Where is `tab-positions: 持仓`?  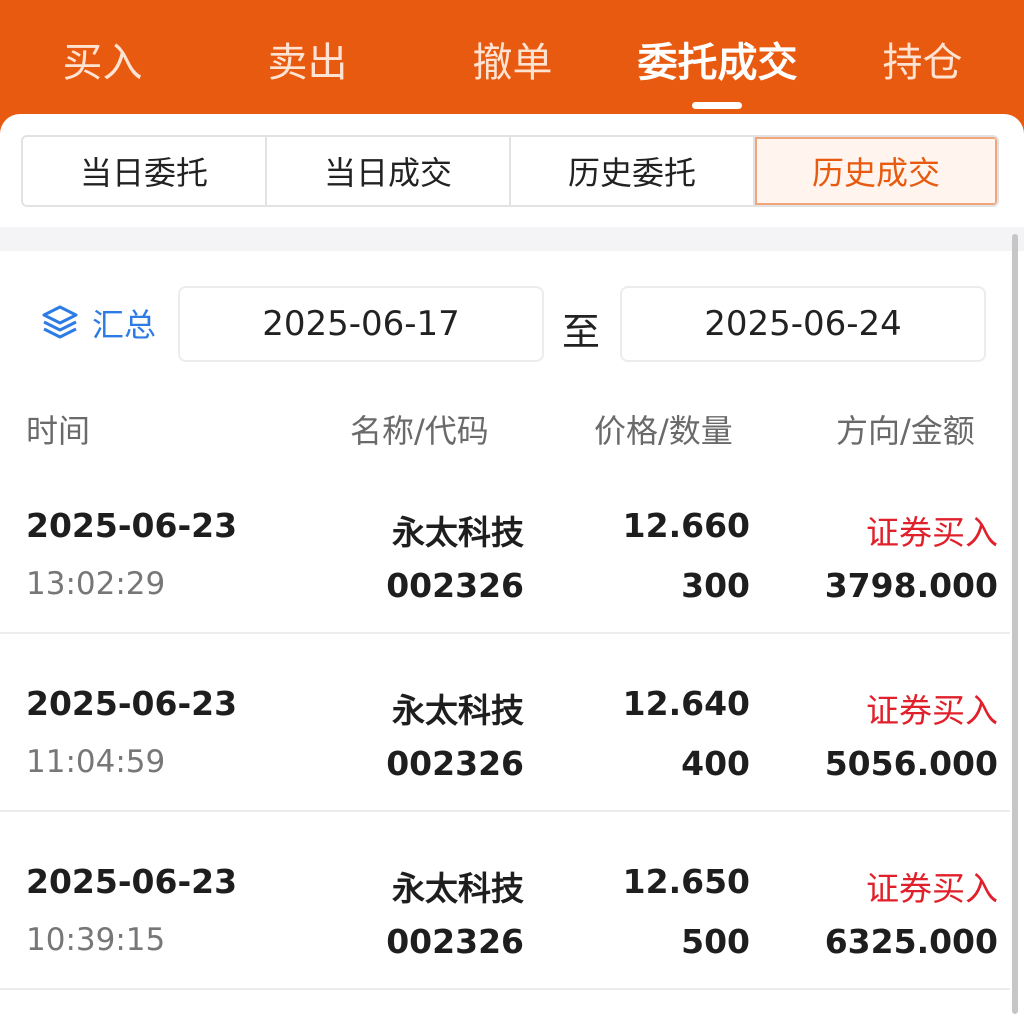 tab-positions: 持仓 is located at coordinates (922, 60).